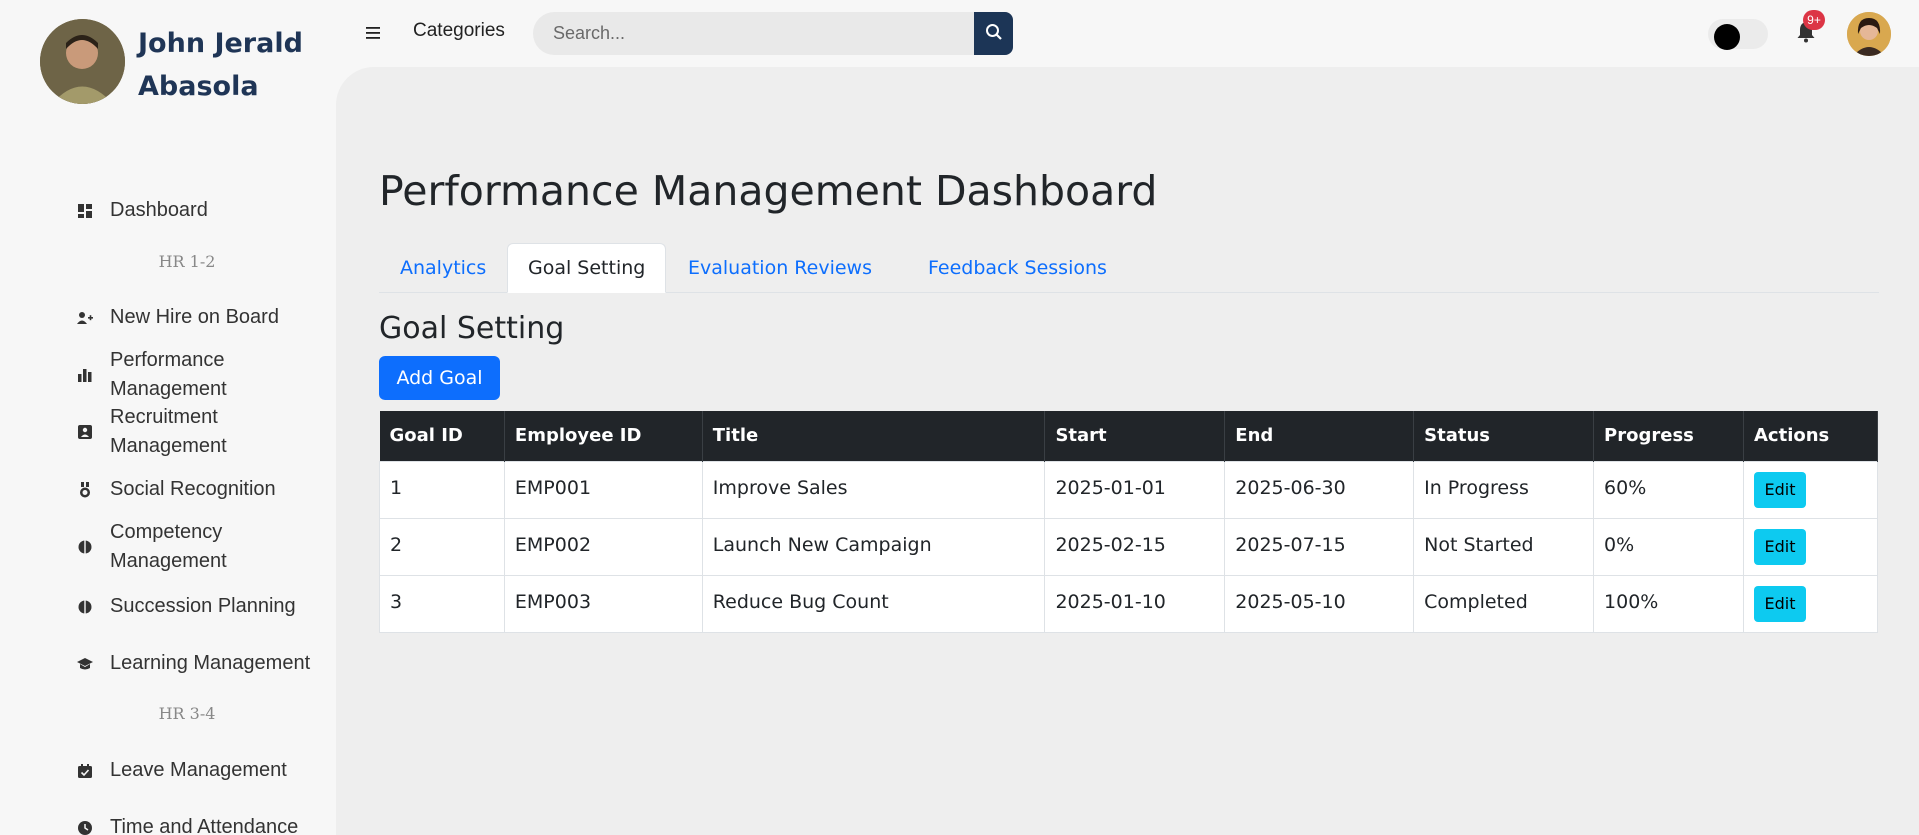  Describe the element at coordinates (442, 436) in the screenshot. I see `column-header: Goal ID` at that location.